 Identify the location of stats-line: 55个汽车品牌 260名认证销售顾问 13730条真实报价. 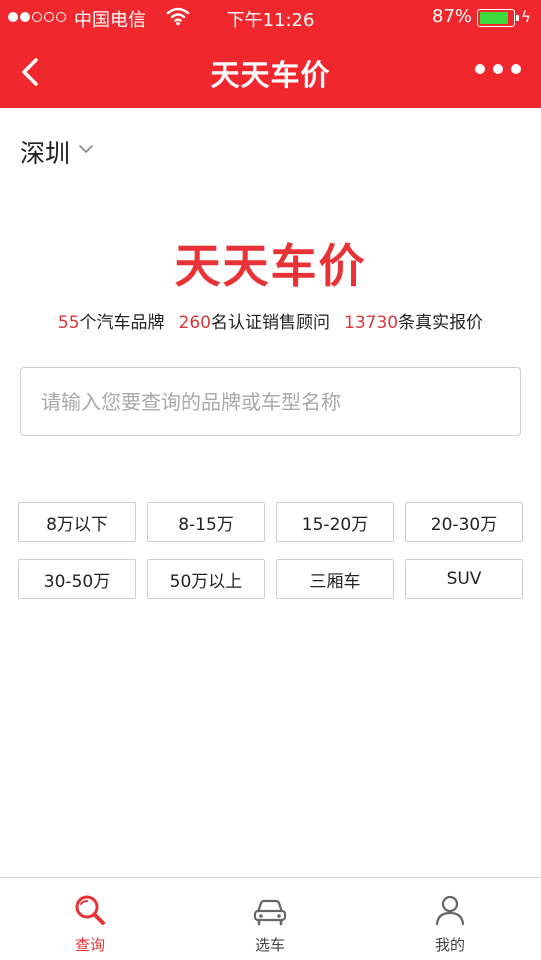
(270, 320).